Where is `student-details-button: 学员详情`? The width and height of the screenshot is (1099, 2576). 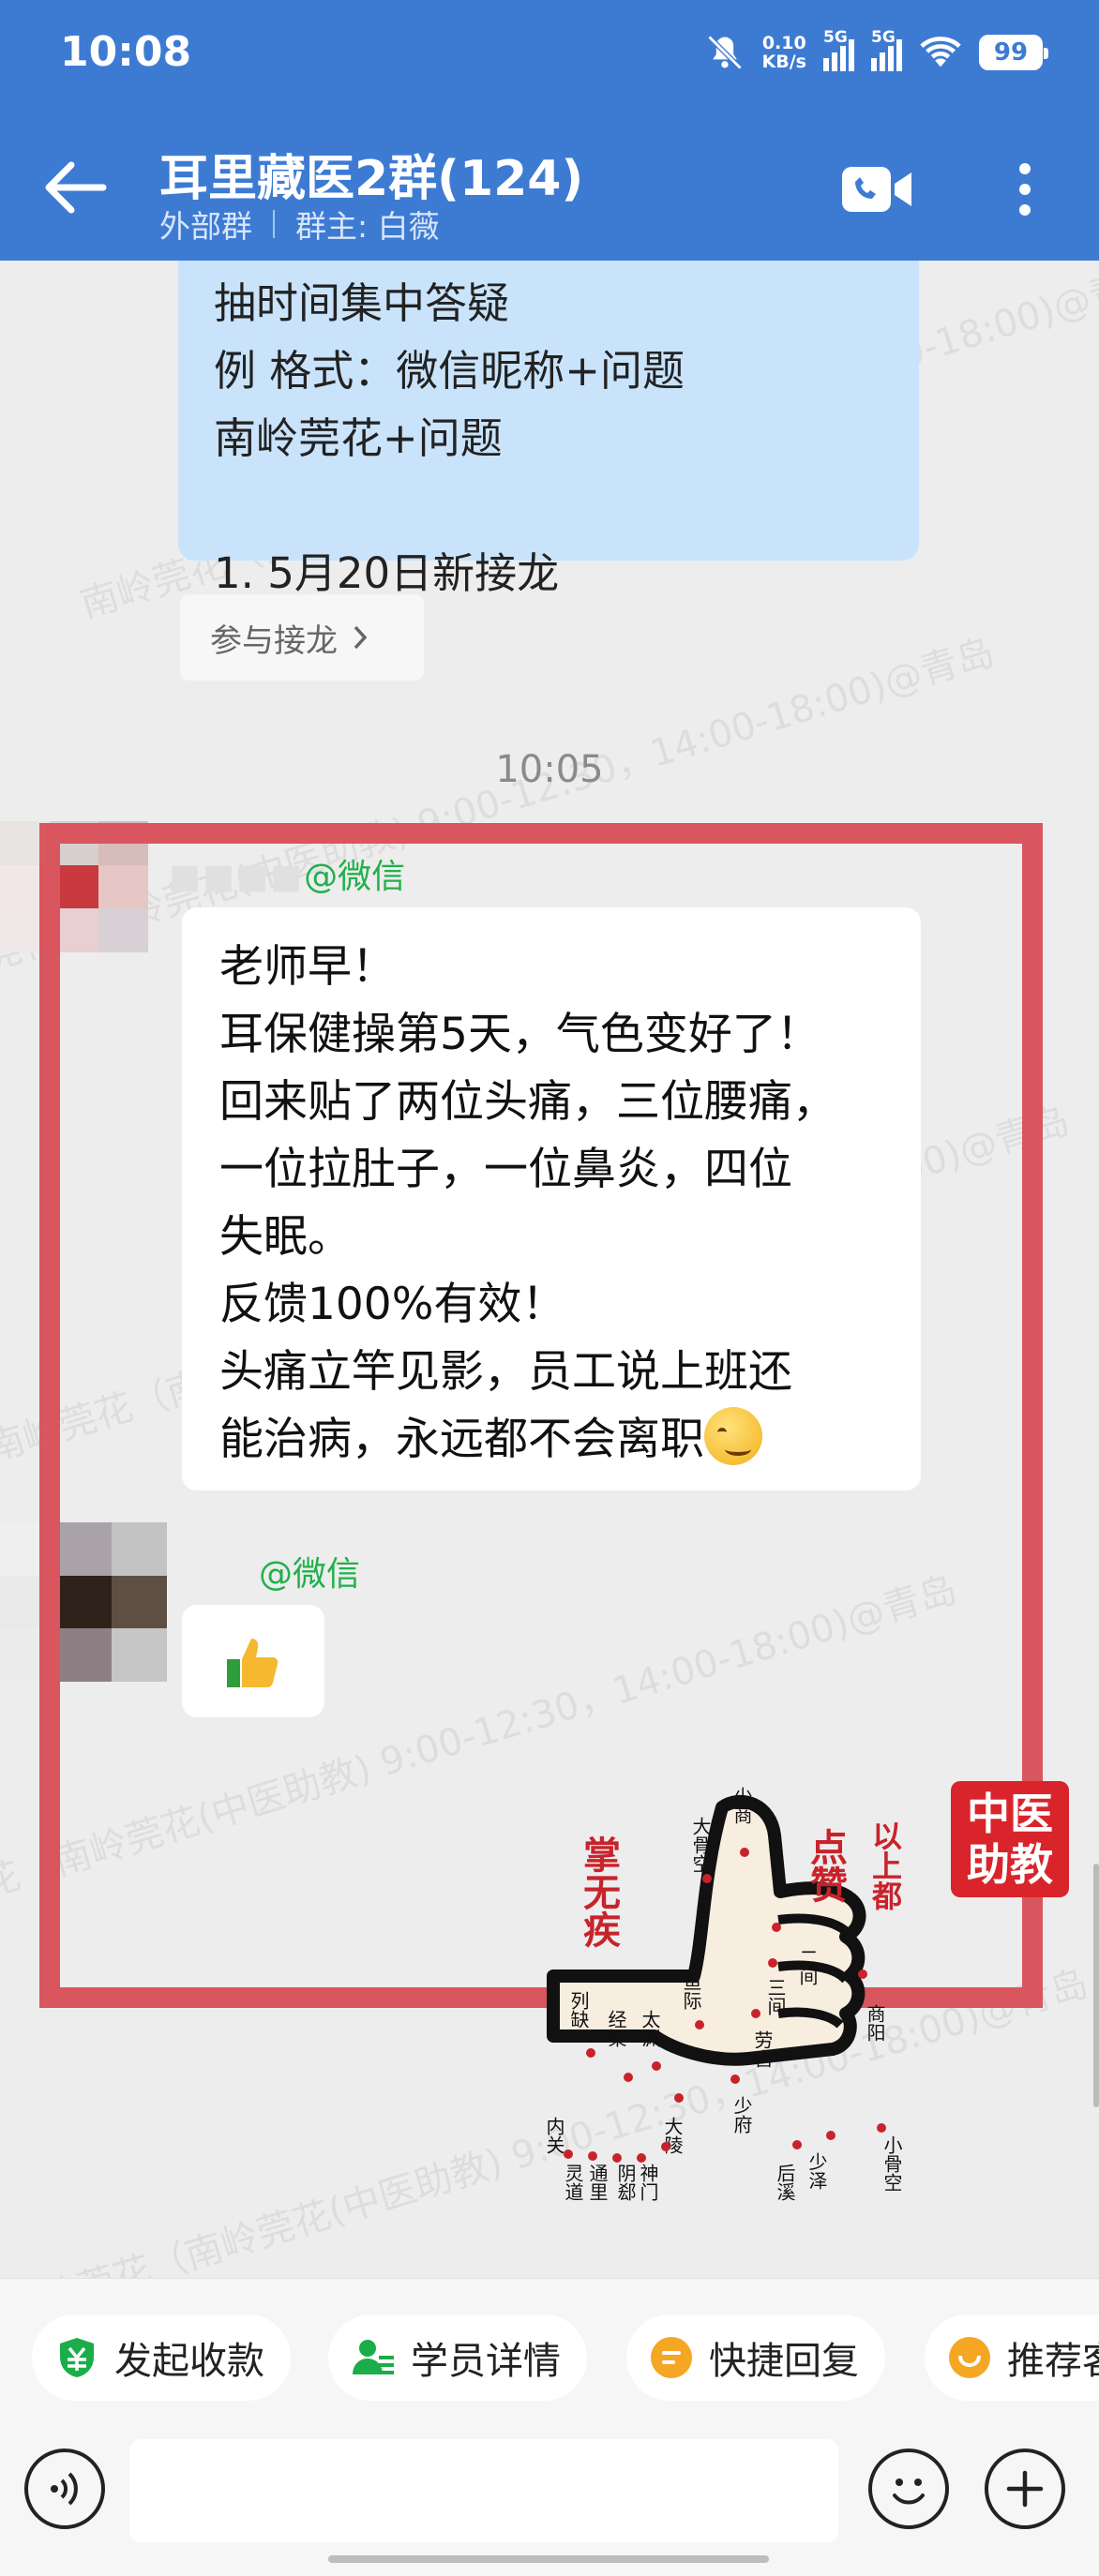
student-details-button: 学员详情 is located at coordinates (457, 2357).